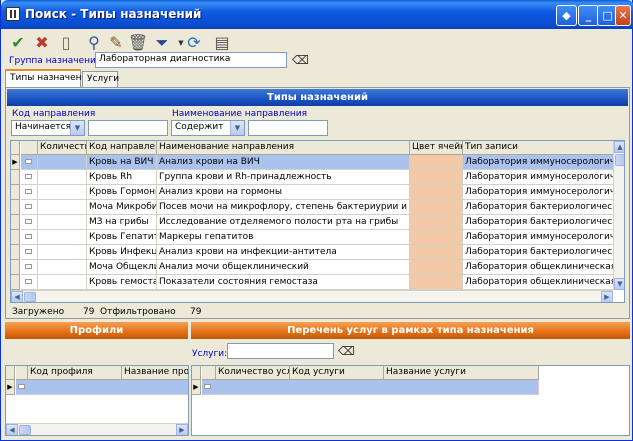 The image size is (633, 441). Describe the element at coordinates (280, 351) in the screenshot. I see `services-input` at that location.